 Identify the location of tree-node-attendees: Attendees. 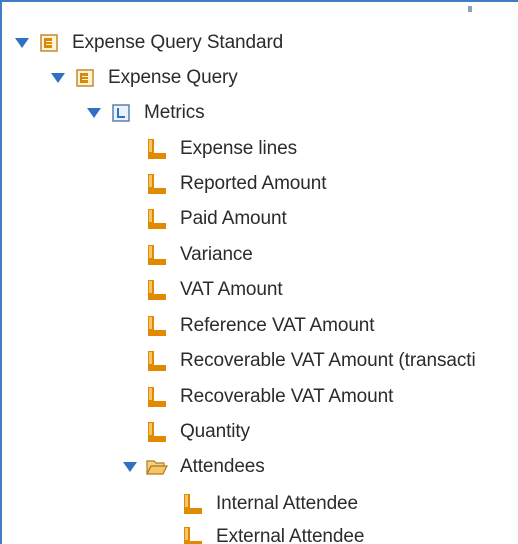
(192, 467).